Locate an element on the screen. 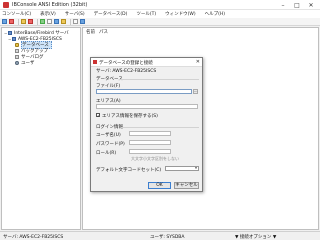 The height and width of the screenshot is (240, 320). column-header-path: パス is located at coordinates (103, 32).